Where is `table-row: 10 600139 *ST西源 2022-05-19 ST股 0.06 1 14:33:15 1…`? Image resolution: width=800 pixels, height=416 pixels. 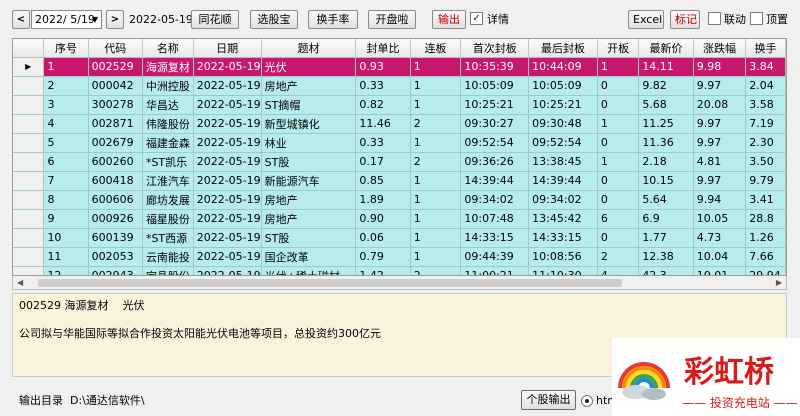 table-row: 10 600139 *ST西源 2022-05-19 ST股 0.06 1 14:33:15 1… is located at coordinates (399, 238).